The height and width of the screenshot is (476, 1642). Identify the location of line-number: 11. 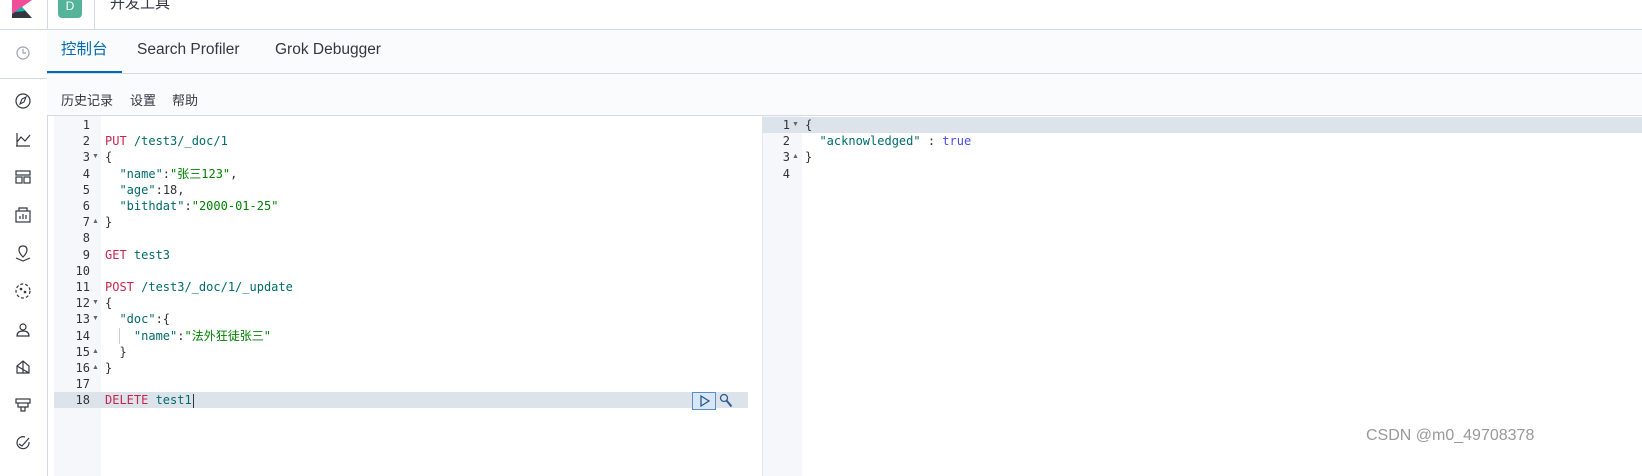
(82, 287).